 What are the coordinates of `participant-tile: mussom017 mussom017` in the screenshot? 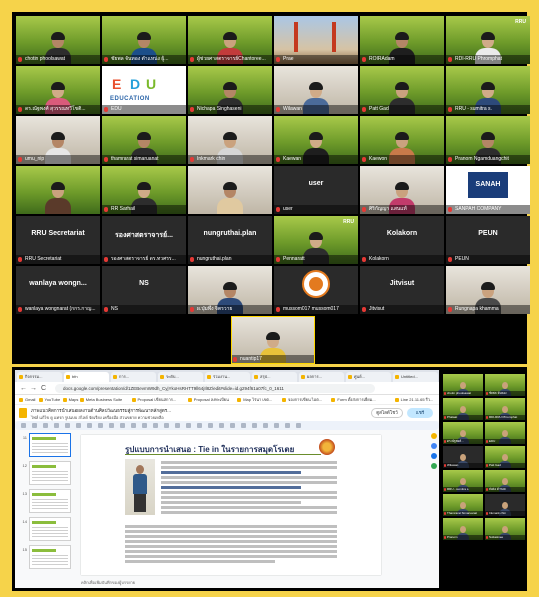 It's located at (316, 290).